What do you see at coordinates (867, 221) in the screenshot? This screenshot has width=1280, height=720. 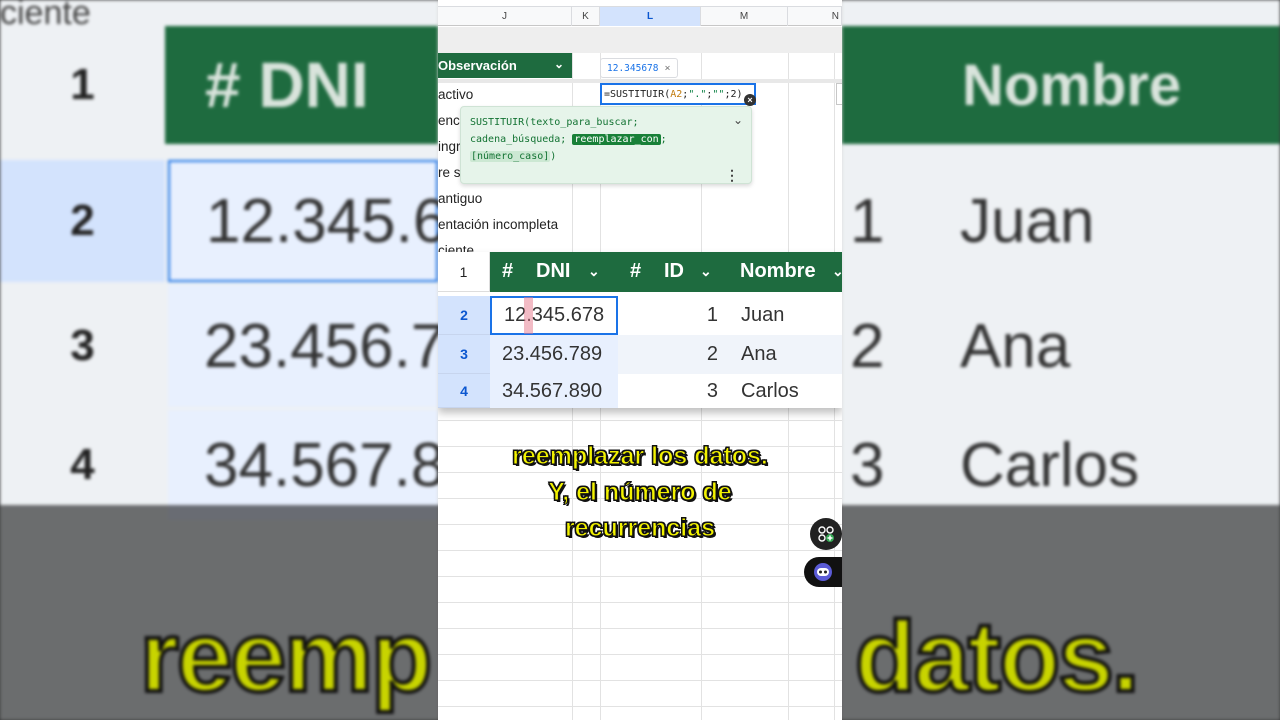 I see `bg-id-2: 1` at bounding box center [867, 221].